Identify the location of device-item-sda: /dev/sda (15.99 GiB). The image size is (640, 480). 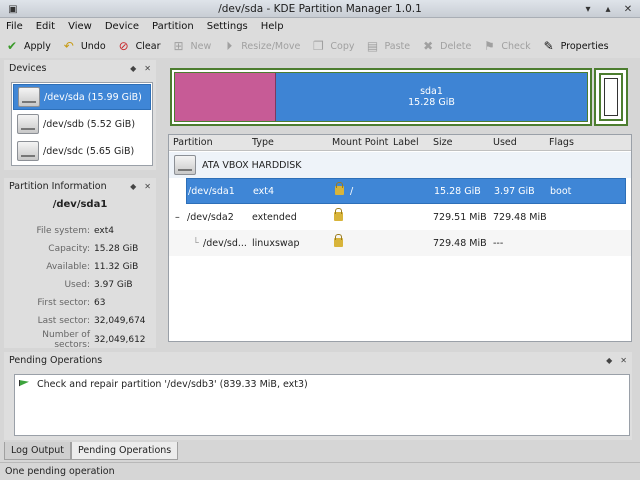
(82, 97).